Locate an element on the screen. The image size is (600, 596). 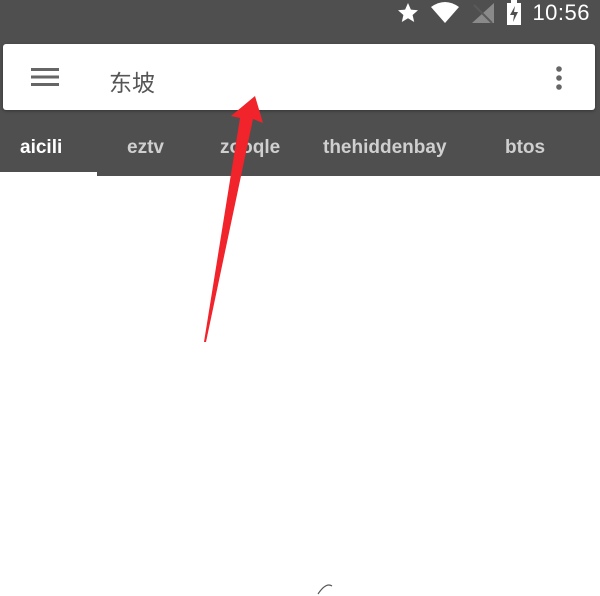
scribble-mark is located at coordinates (325, 589).